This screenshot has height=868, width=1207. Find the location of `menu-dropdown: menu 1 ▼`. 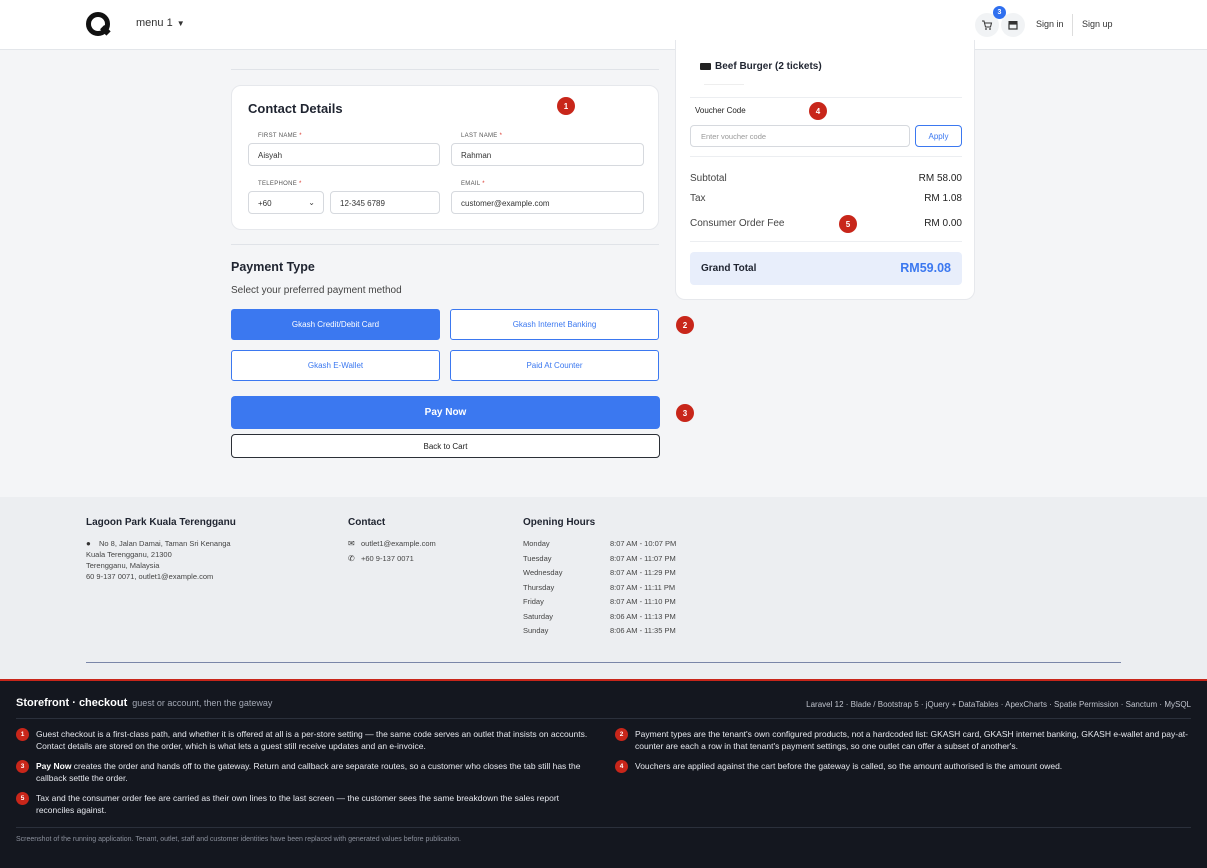

menu-dropdown: menu 1 ▼ is located at coordinates (160, 23).